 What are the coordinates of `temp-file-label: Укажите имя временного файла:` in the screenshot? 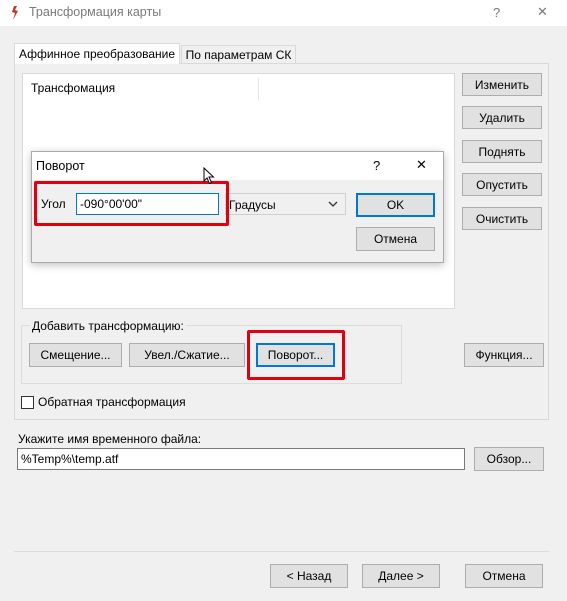 It's located at (110, 439).